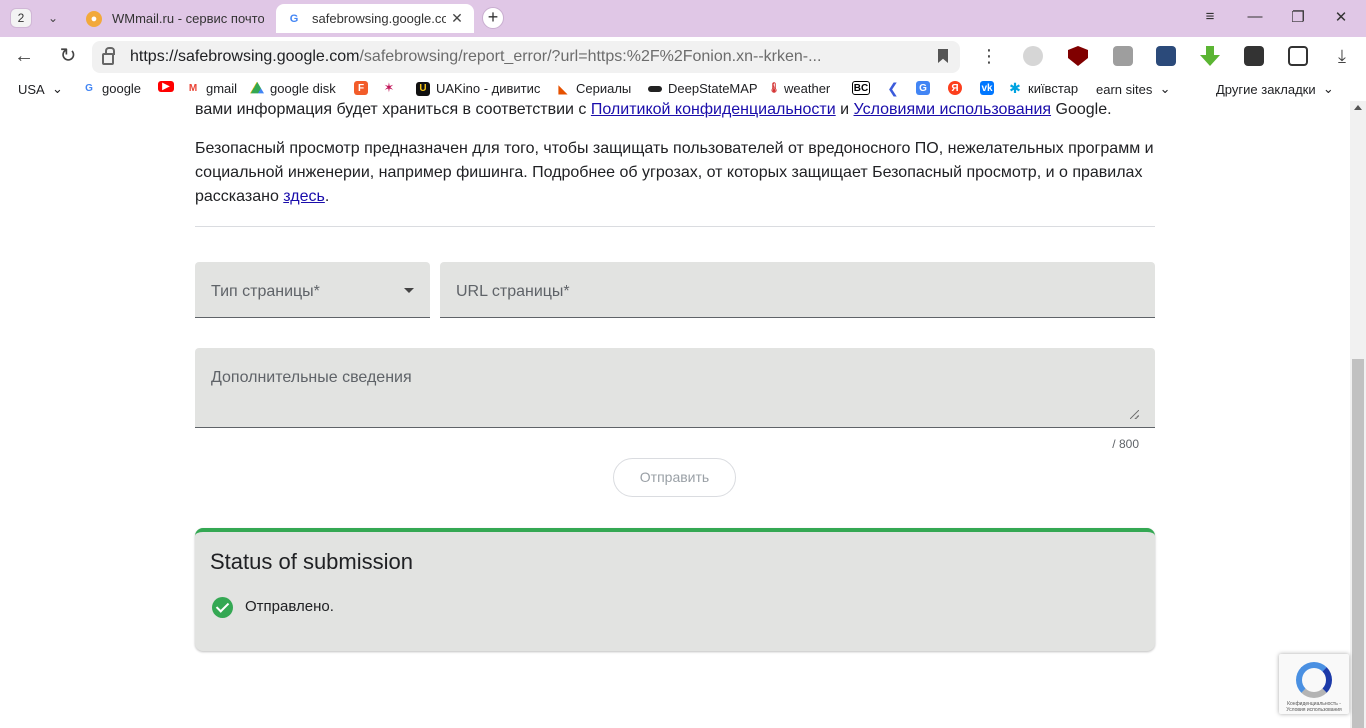 Image resolution: width=1366 pixels, height=728 pixels. I want to click on page-scrollbar, so click(1358, 414).